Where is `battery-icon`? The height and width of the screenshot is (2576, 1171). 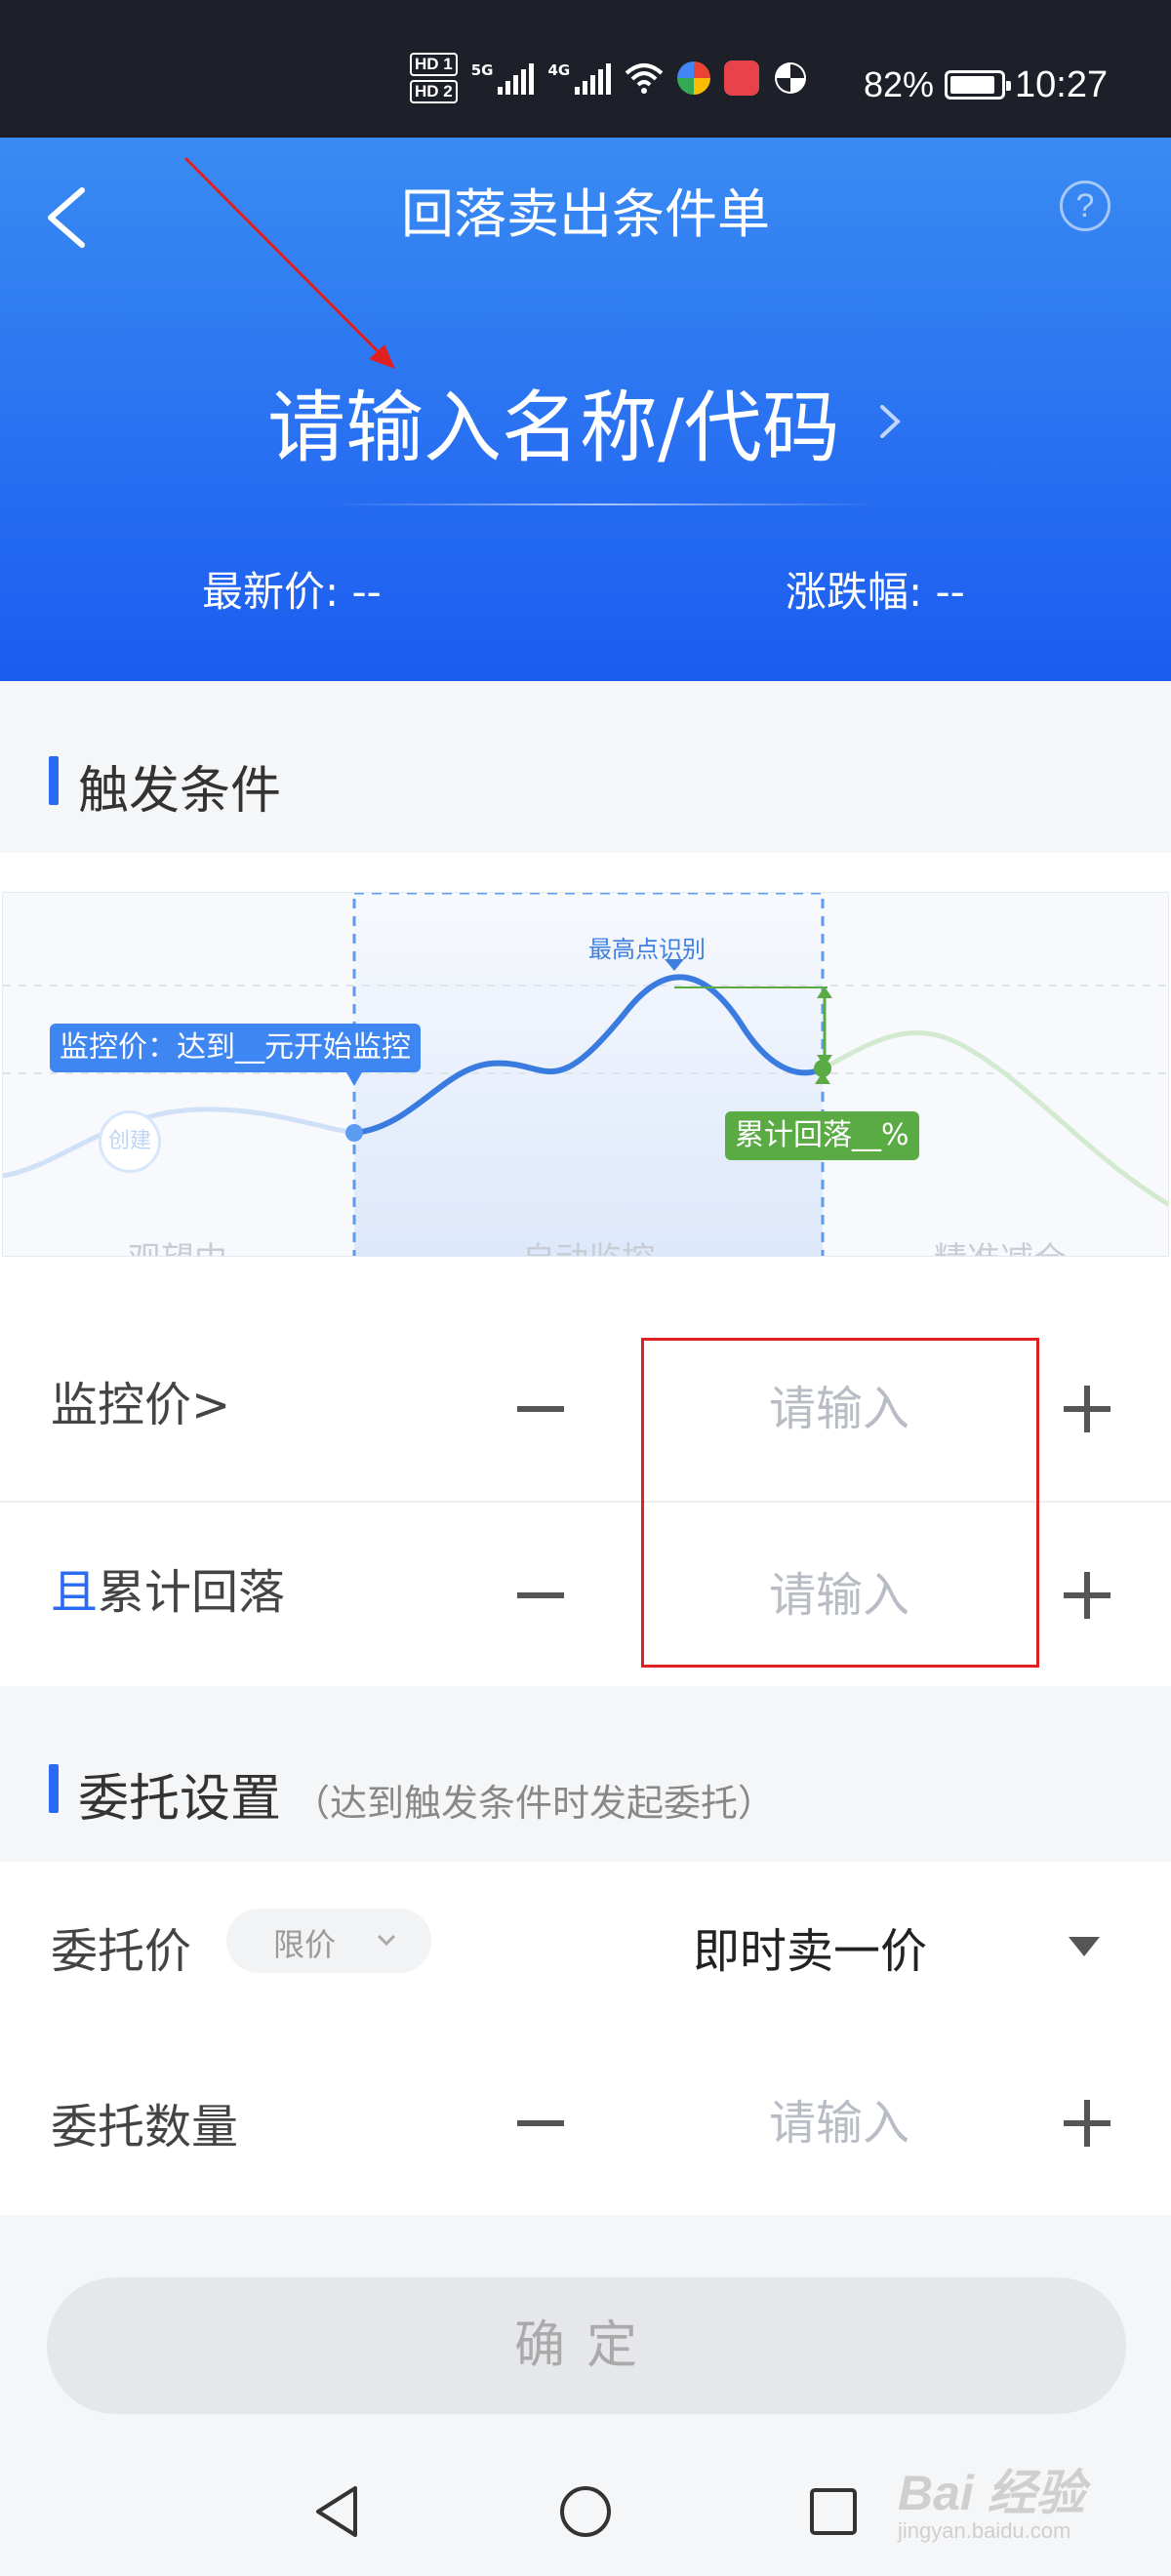 battery-icon is located at coordinates (978, 85).